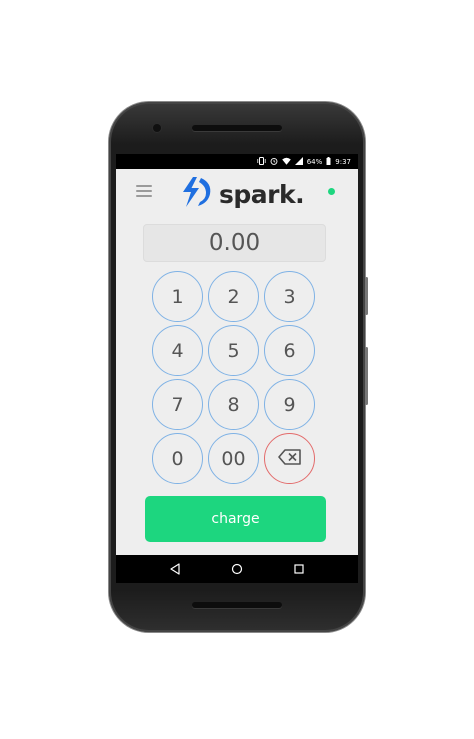 Image resolution: width=474 pixels, height=739 pixels. What do you see at coordinates (233, 296) in the screenshot?
I see `key-2: 2` at bounding box center [233, 296].